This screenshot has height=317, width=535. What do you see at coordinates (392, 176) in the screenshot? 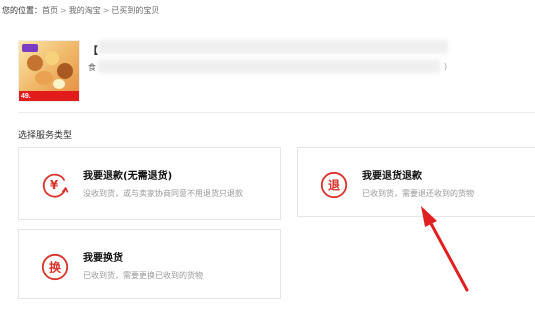
I see `option-title: 我要退货退款` at bounding box center [392, 176].